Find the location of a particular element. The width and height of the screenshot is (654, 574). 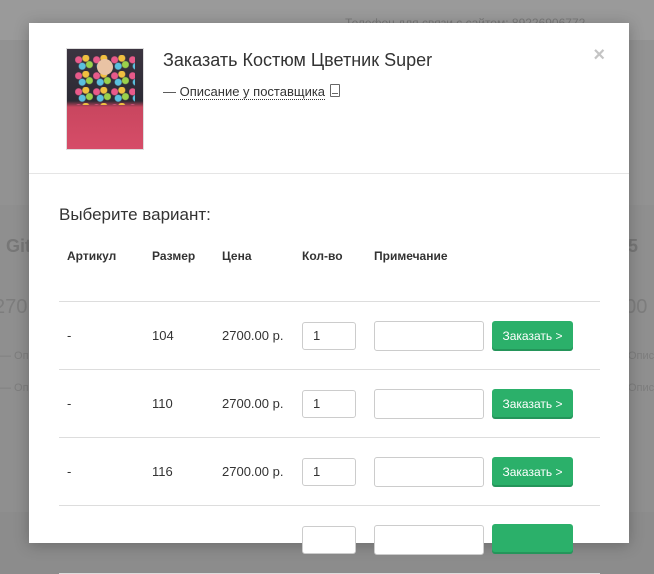

column-size: Размер is located at coordinates (179, 271).